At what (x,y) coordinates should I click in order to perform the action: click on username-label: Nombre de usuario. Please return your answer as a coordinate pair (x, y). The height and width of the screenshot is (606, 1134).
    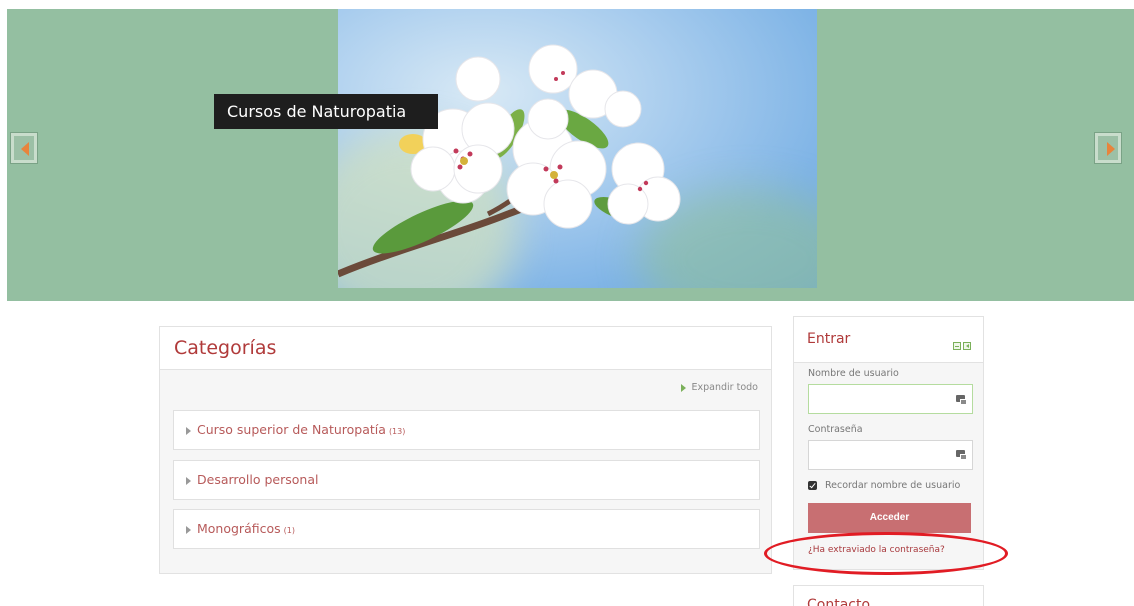
    Looking at the image, I should click on (853, 373).